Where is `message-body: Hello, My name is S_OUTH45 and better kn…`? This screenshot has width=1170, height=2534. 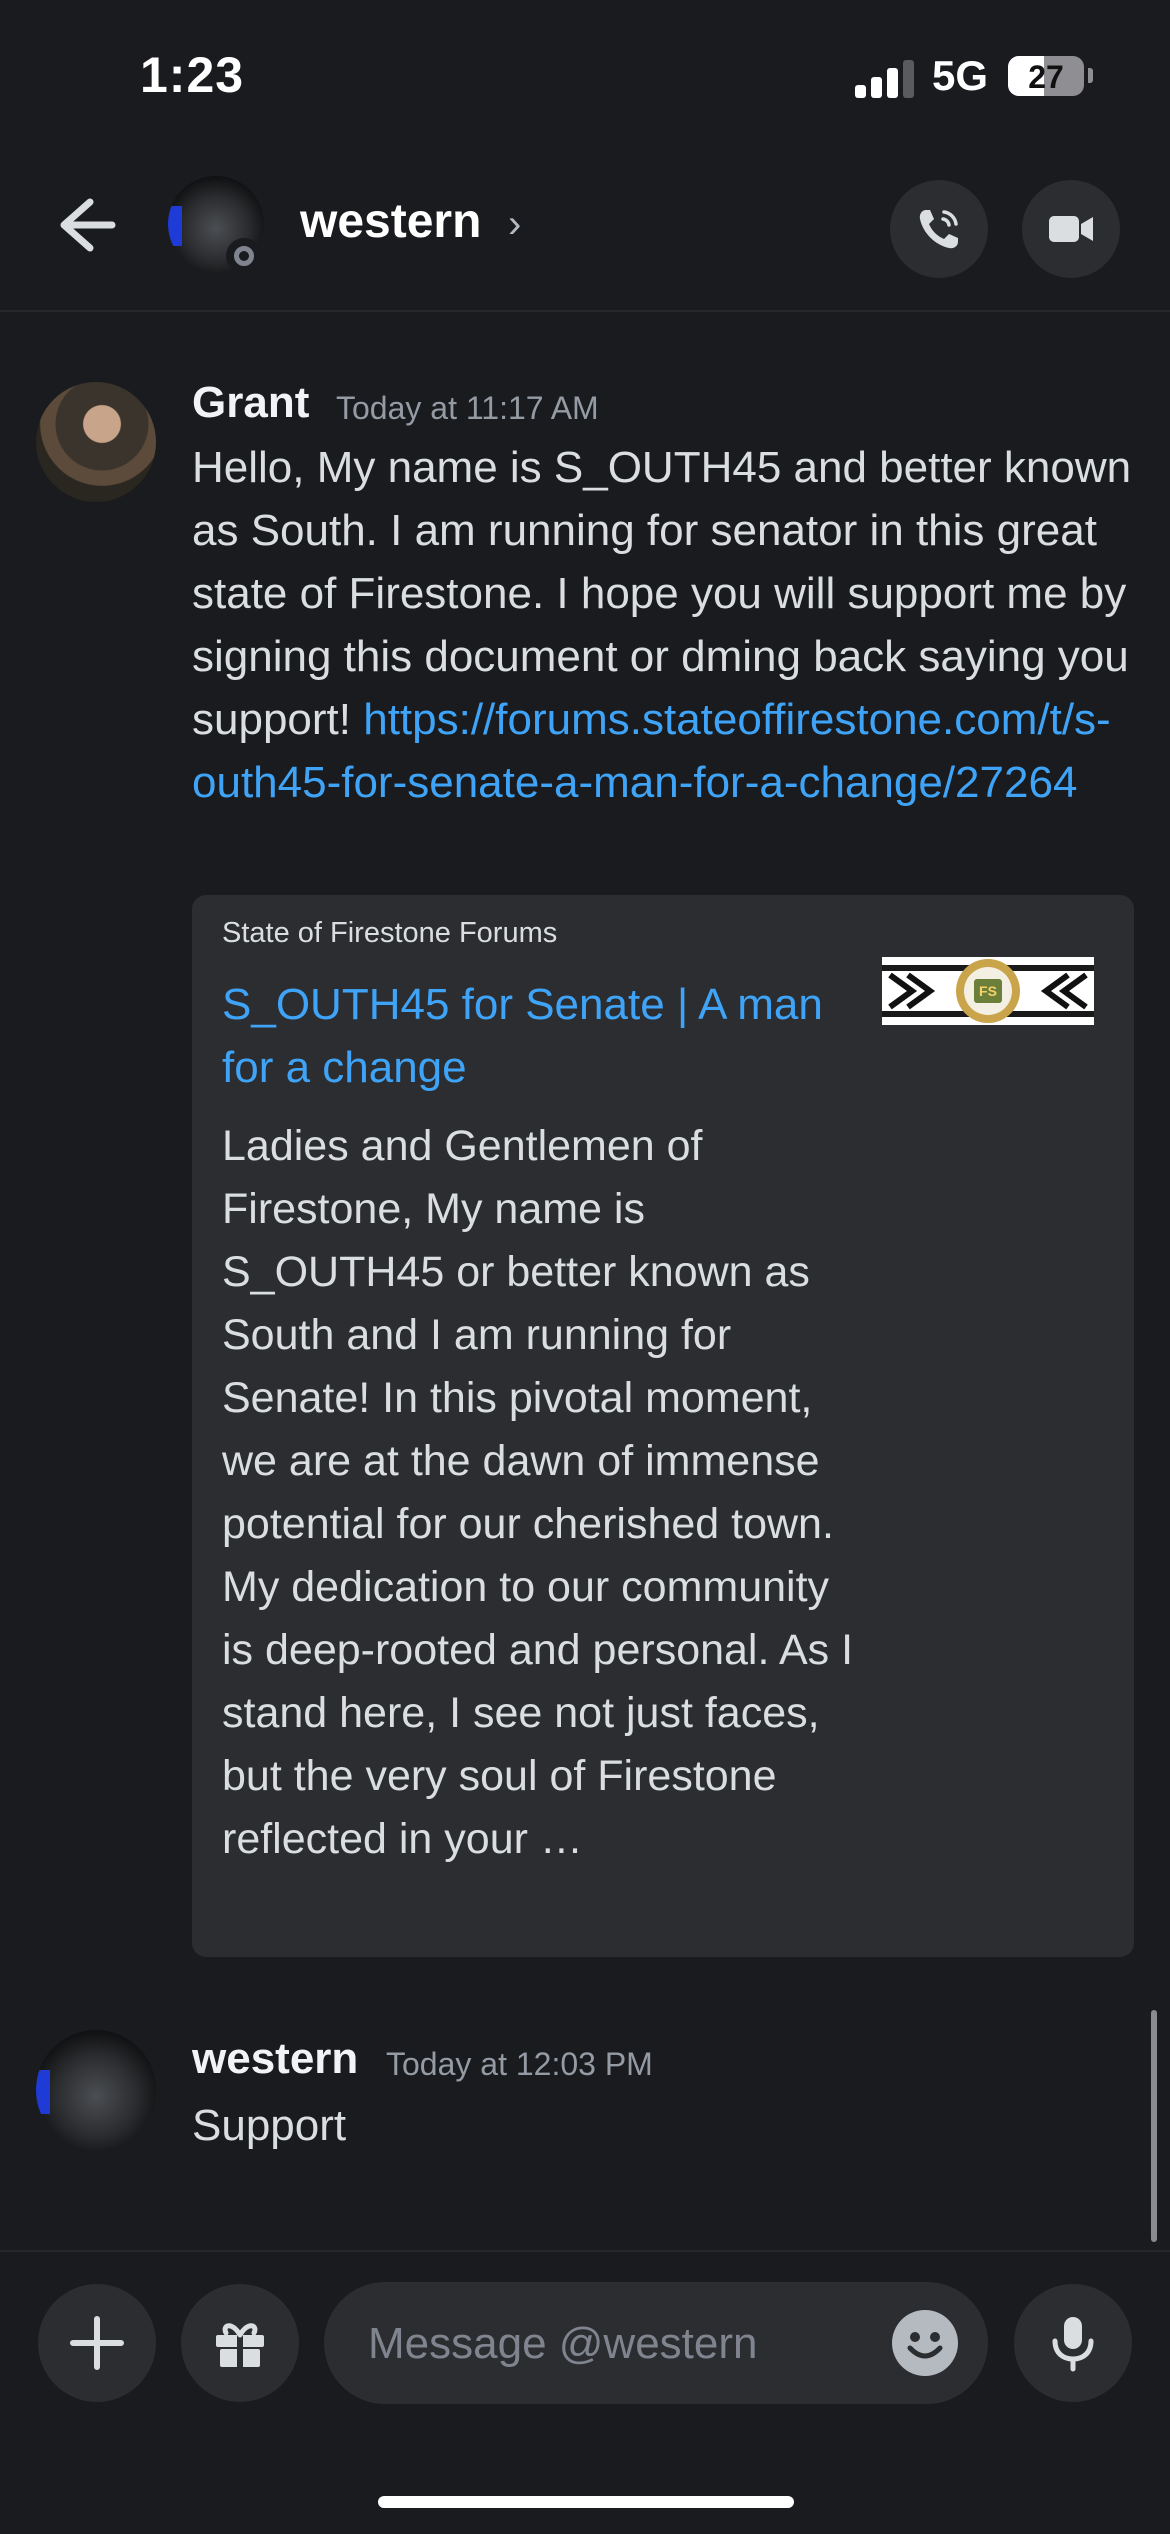 message-body: Hello, My name is S_OUTH45 and better kn… is located at coordinates (662, 625).